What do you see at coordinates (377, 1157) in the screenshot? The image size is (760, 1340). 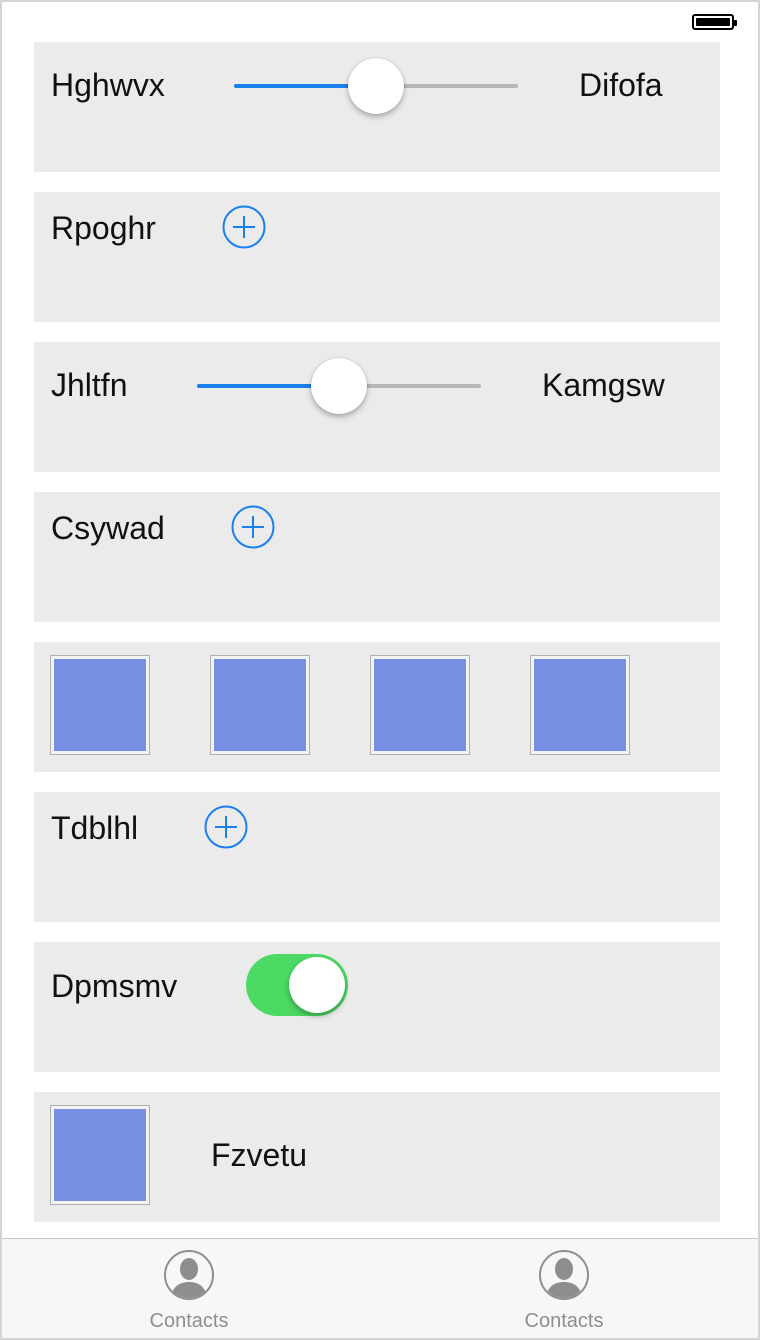 I see `image-label-row: Fzvetu` at bounding box center [377, 1157].